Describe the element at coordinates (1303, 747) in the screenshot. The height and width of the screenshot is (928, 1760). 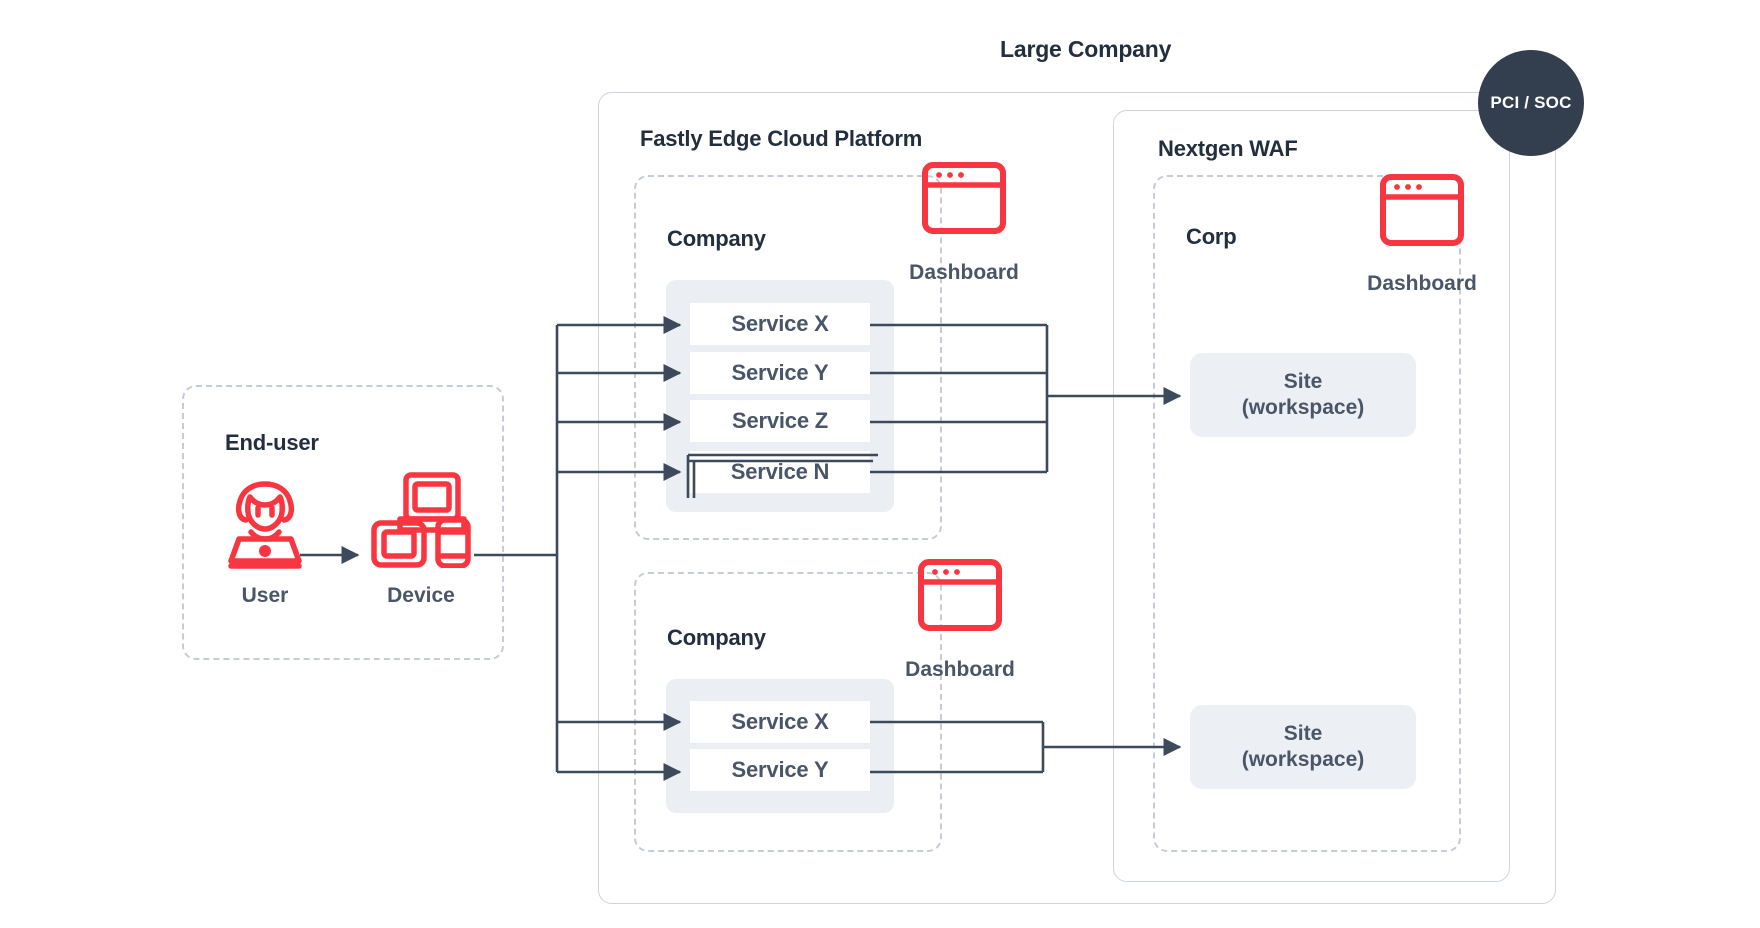
I see `site-workspace-bottom: Site (workspace)` at that location.